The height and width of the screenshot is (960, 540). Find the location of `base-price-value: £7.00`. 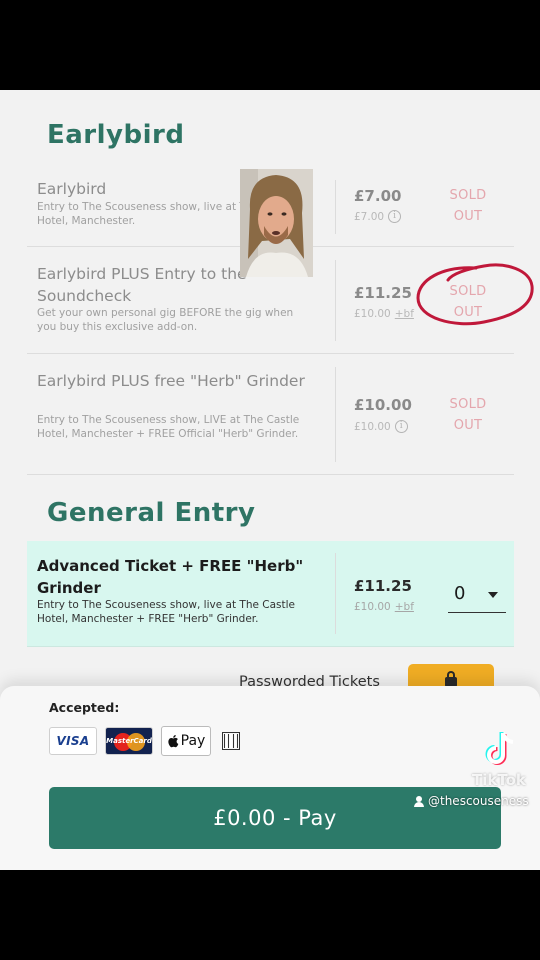

base-price-value: £7.00 is located at coordinates (369, 216).